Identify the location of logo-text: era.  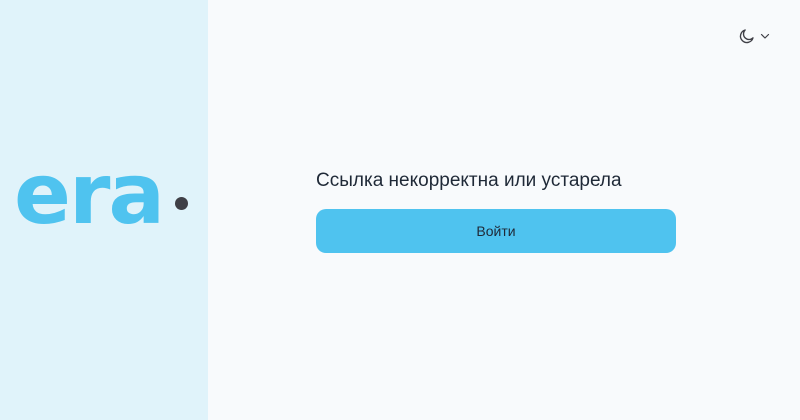
(89, 194).